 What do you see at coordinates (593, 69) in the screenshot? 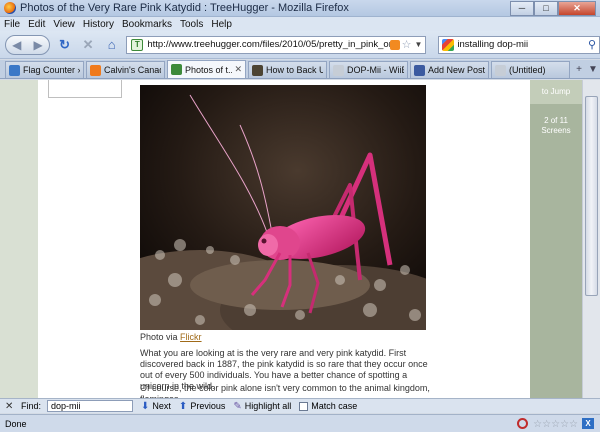
I see `list-tabs-icon: ▼` at bounding box center [593, 69].